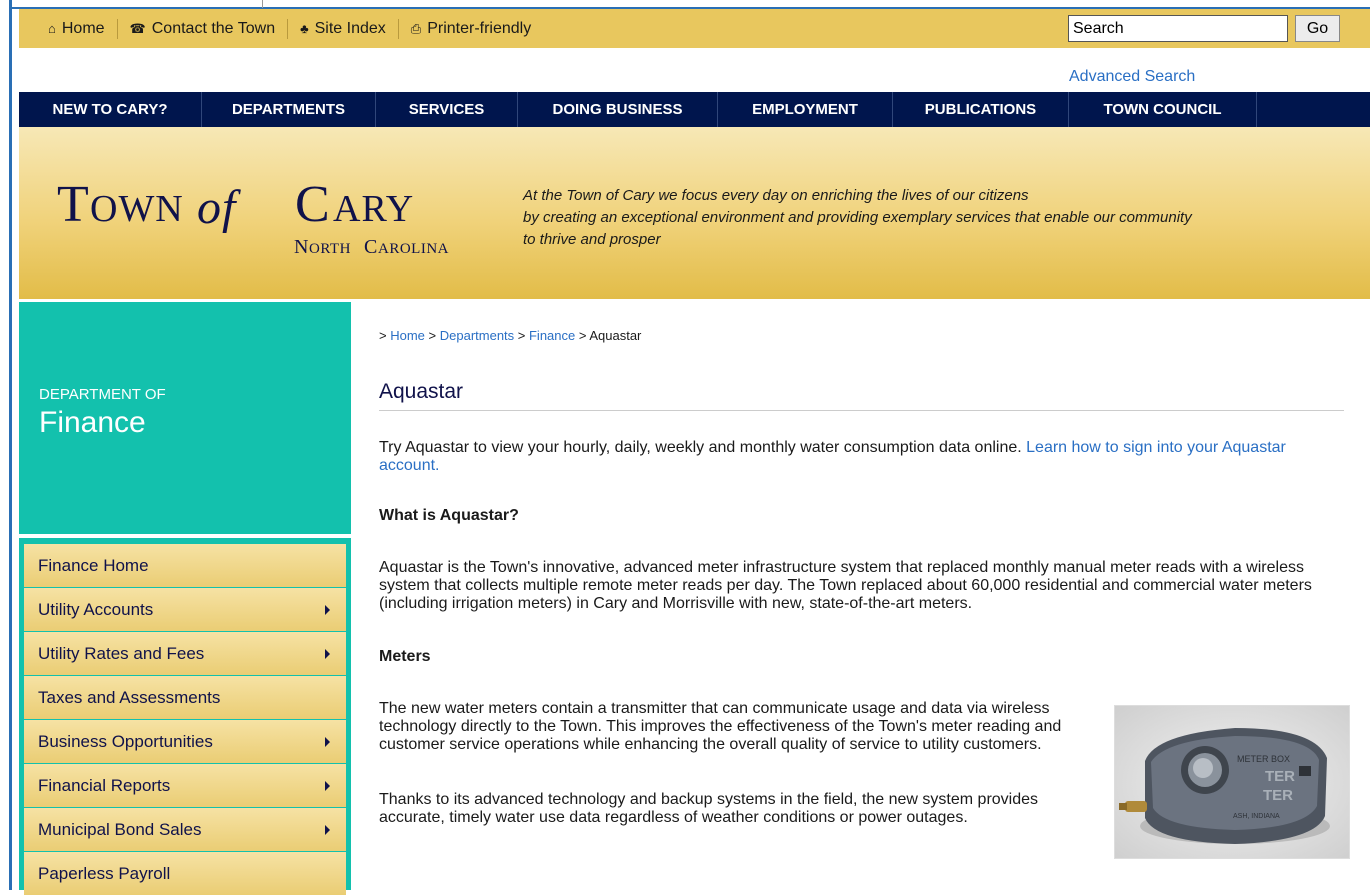 The height and width of the screenshot is (895, 1370). I want to click on svg-text: ORTH, so click(330, 249).